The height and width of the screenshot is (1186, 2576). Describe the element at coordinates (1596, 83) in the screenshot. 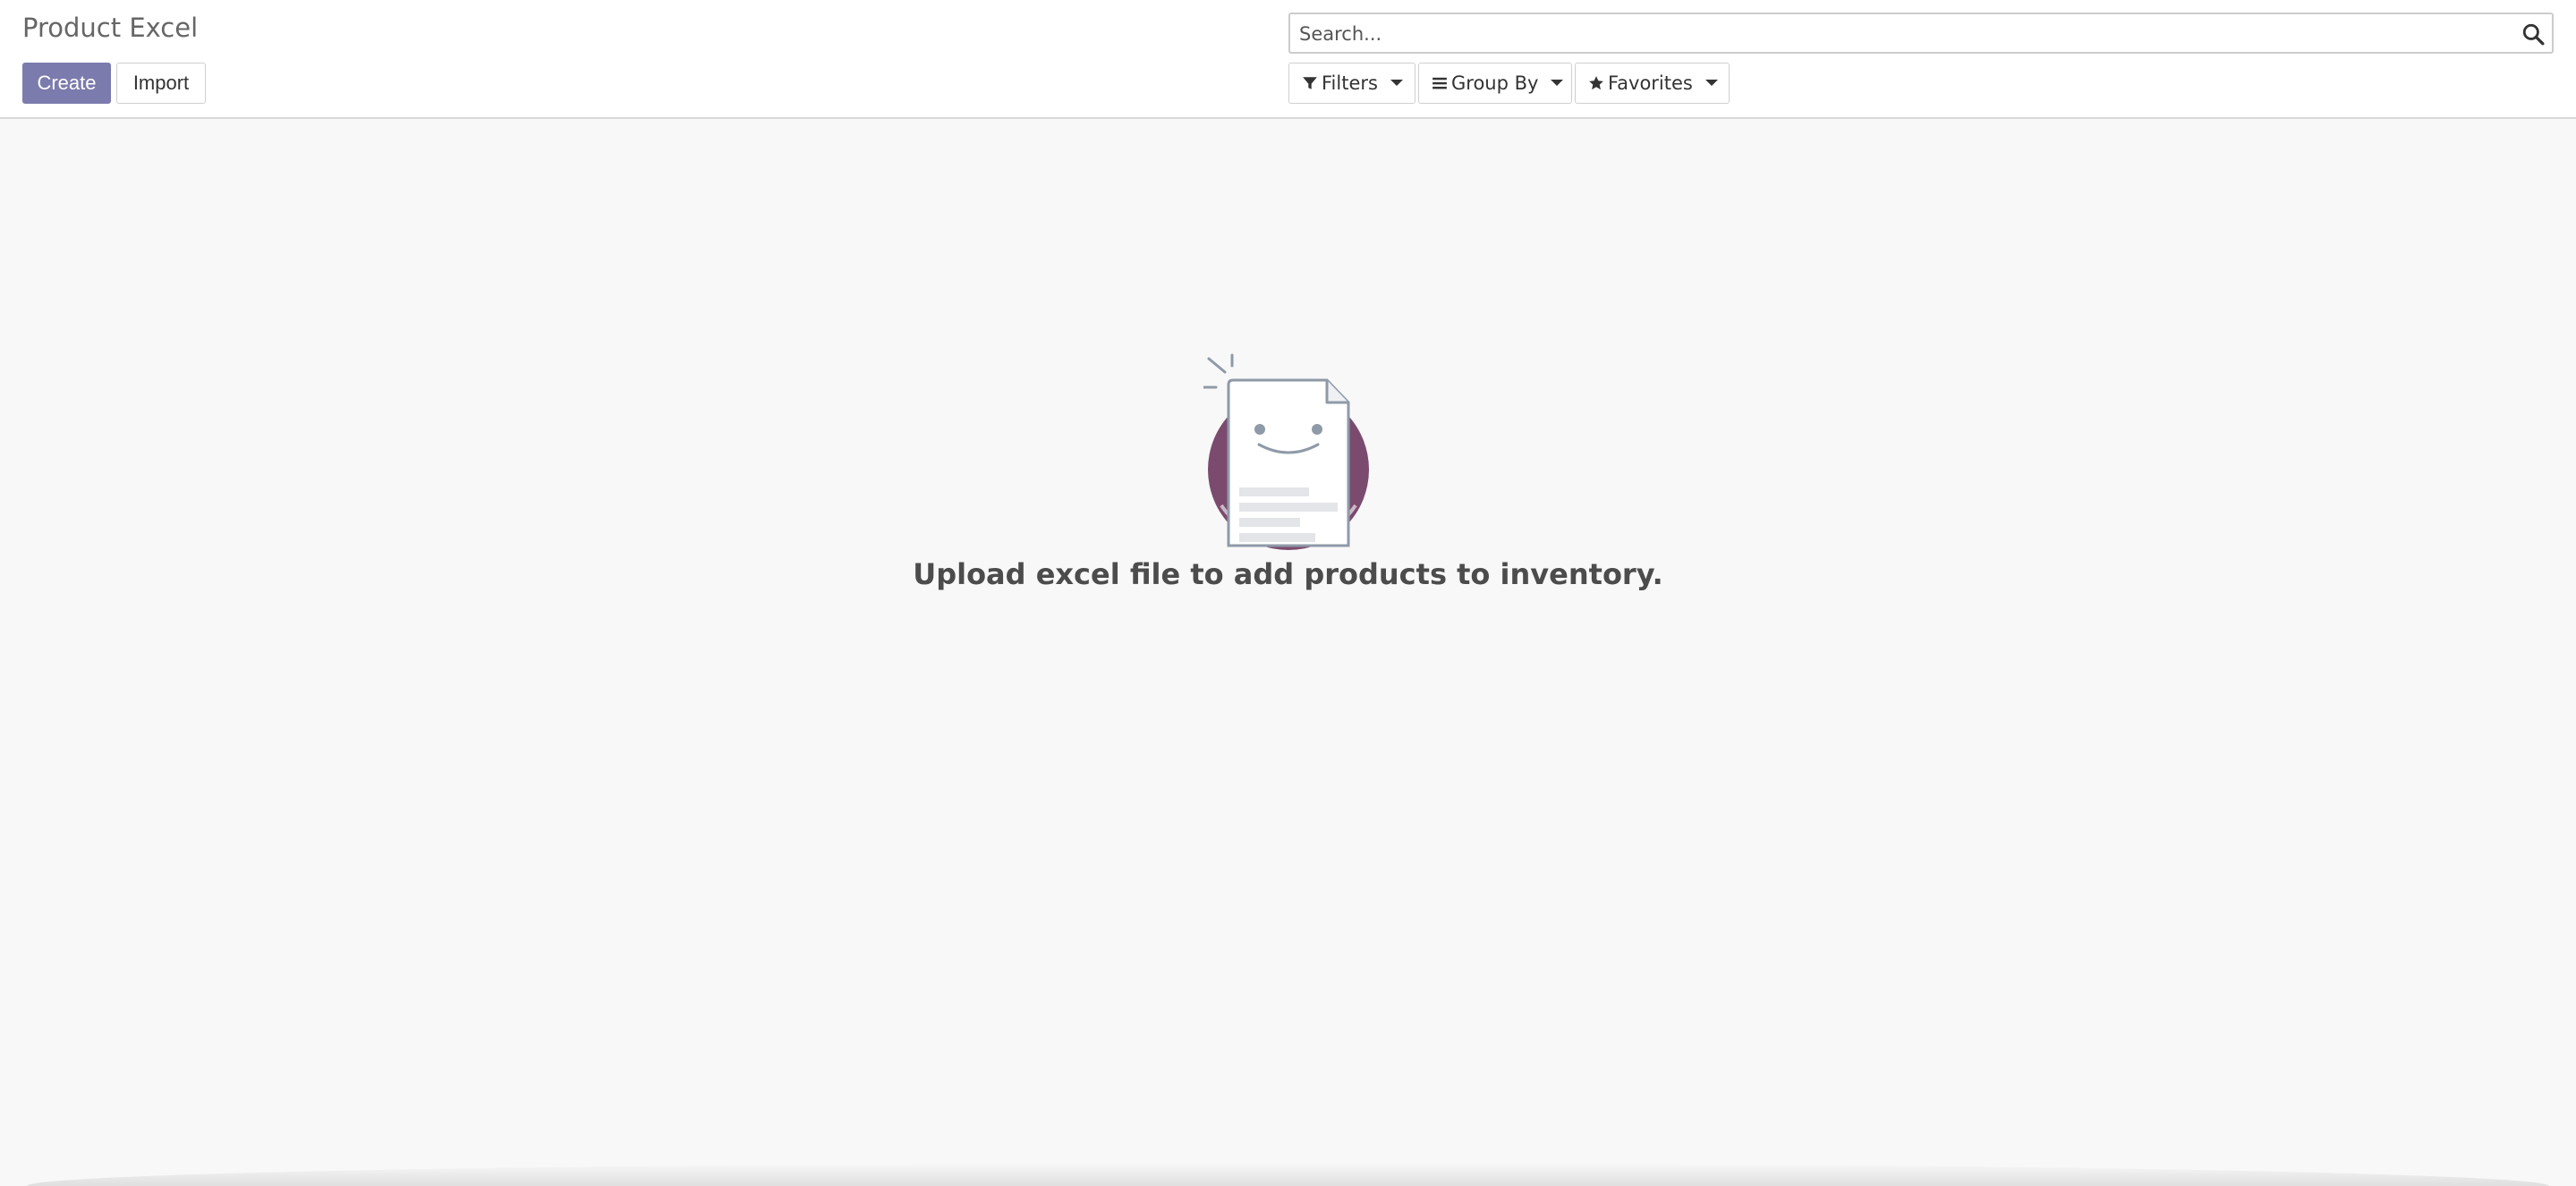

I see `star-icon` at that location.